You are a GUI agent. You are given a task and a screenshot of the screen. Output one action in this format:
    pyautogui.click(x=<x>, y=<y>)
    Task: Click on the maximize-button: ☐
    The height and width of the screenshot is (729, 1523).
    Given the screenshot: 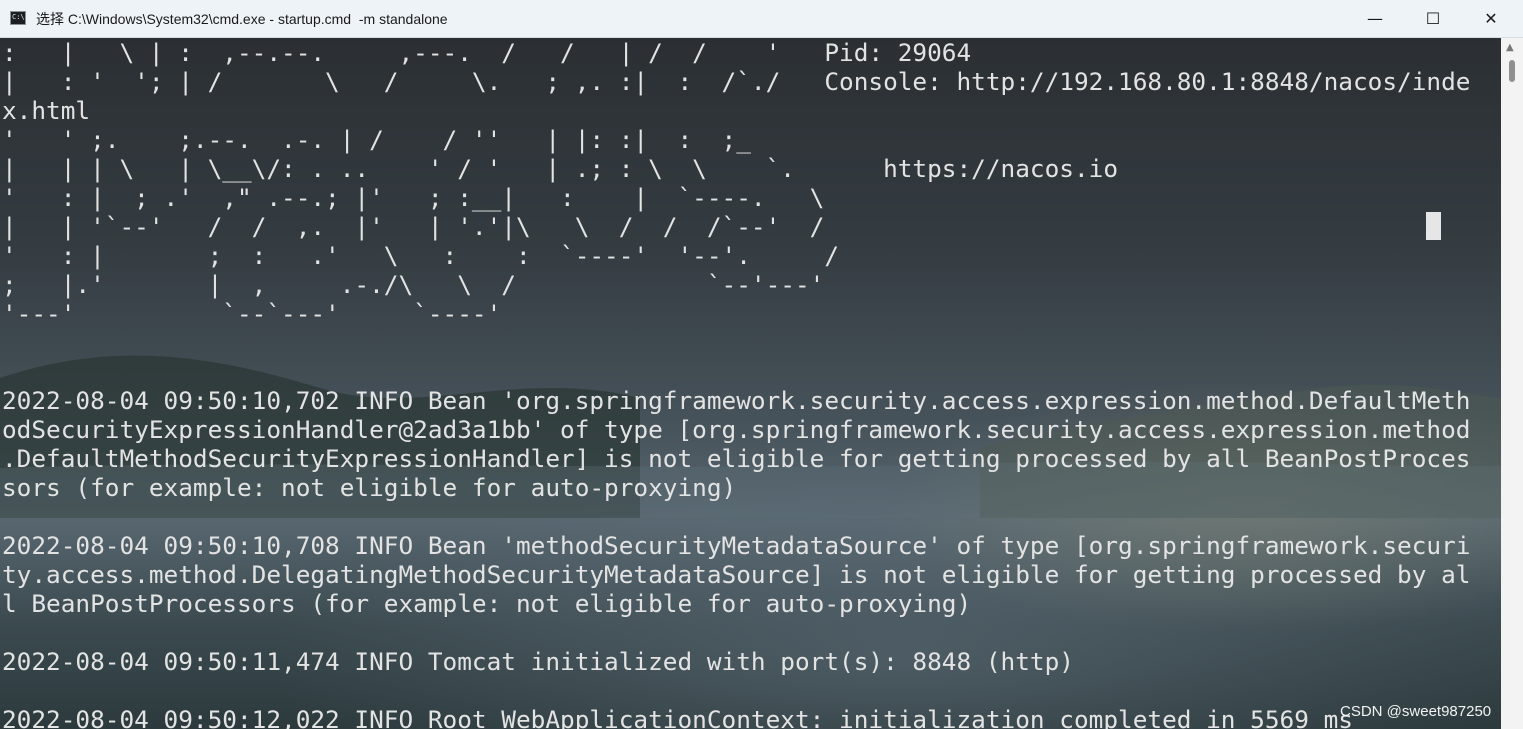 What is the action you would take?
    pyautogui.click(x=1433, y=18)
    